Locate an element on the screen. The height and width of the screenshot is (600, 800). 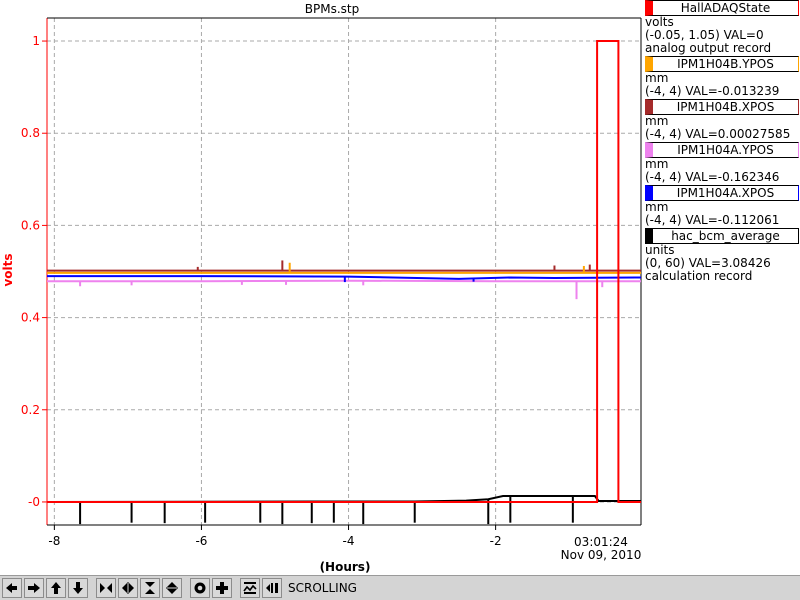
zoom-in-x-icon is located at coordinates (106, 588).